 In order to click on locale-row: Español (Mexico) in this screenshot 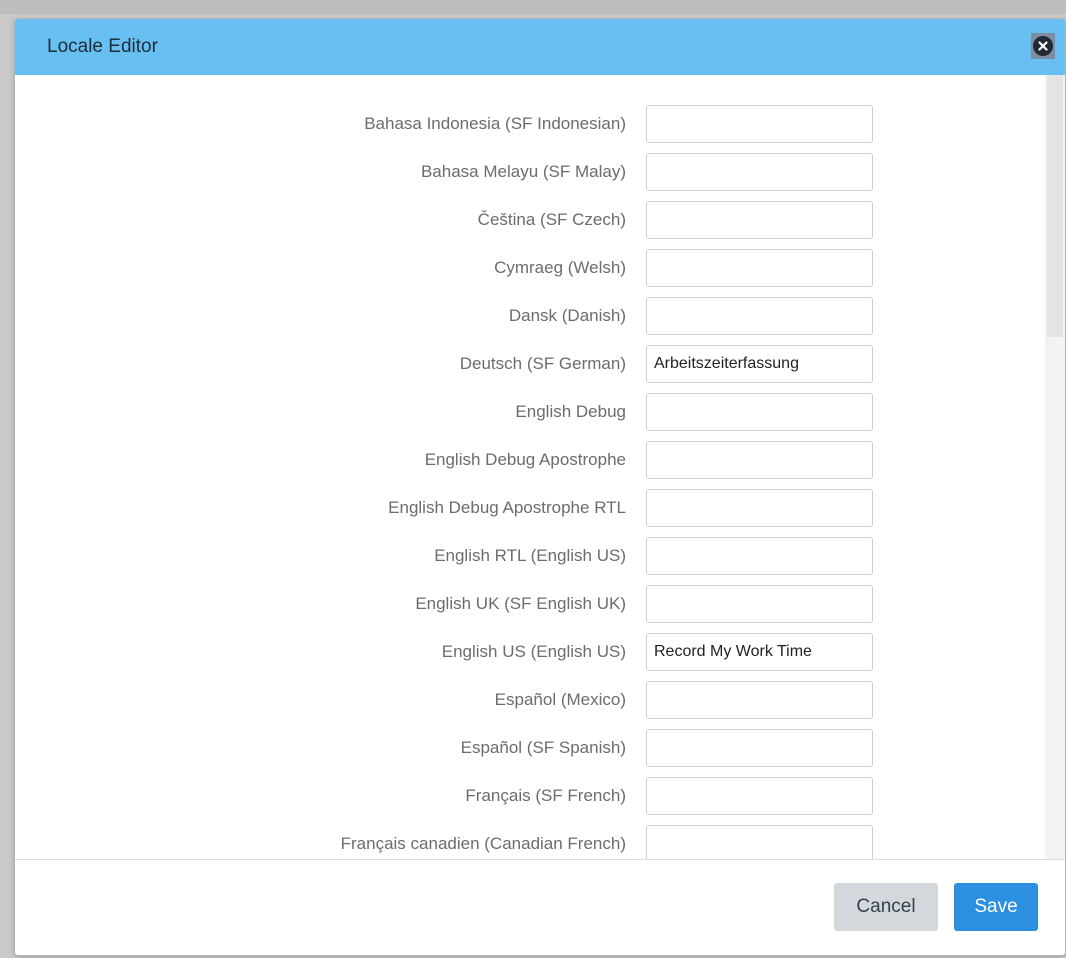, I will do `click(530, 700)`.